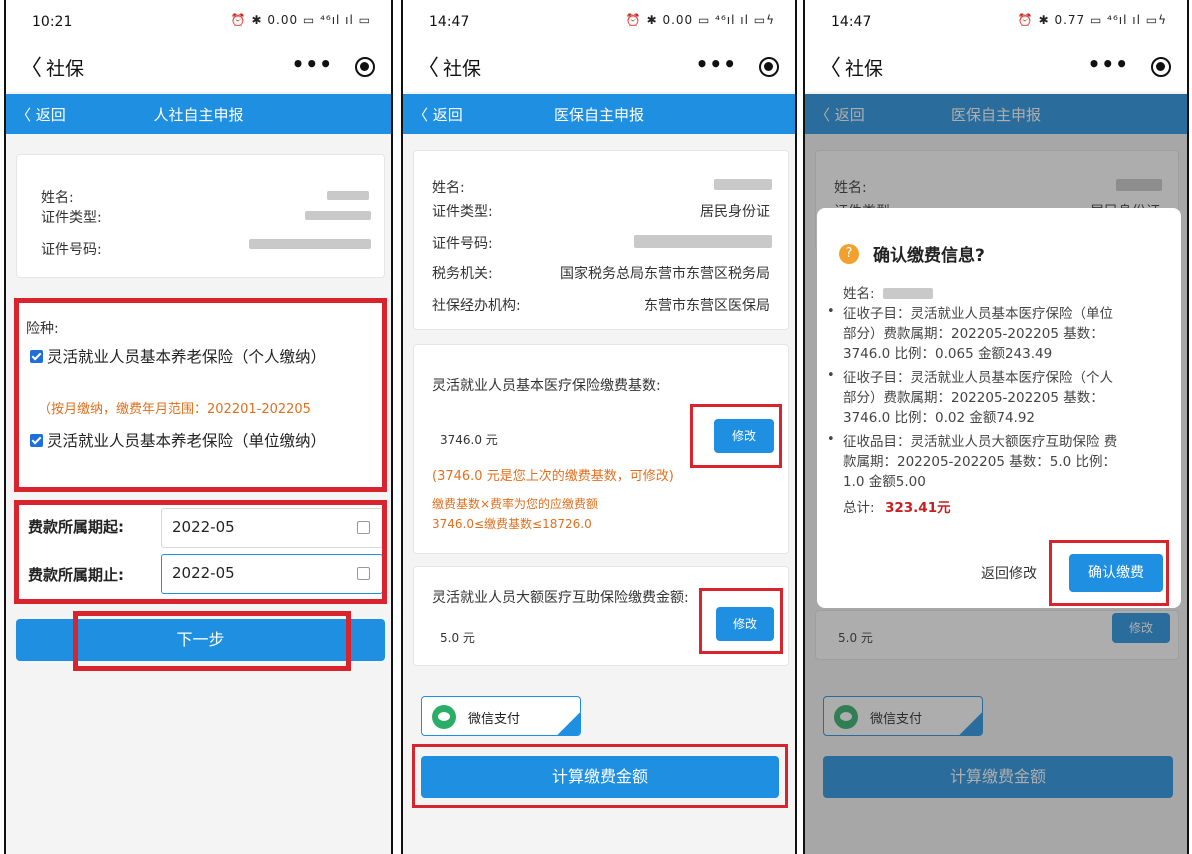 Image resolution: width=1192 pixels, height=854 pixels. I want to click on question-icon: ?, so click(849, 254).